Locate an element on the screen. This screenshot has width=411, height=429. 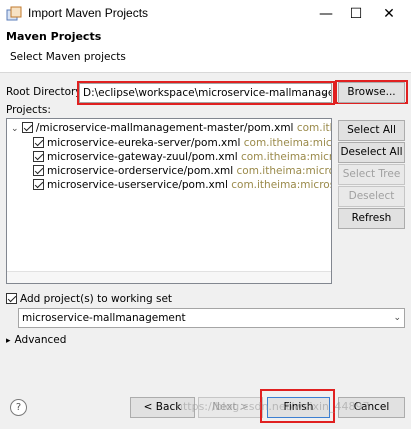
window-title: Import Maven Projects is located at coordinates (88, 13).